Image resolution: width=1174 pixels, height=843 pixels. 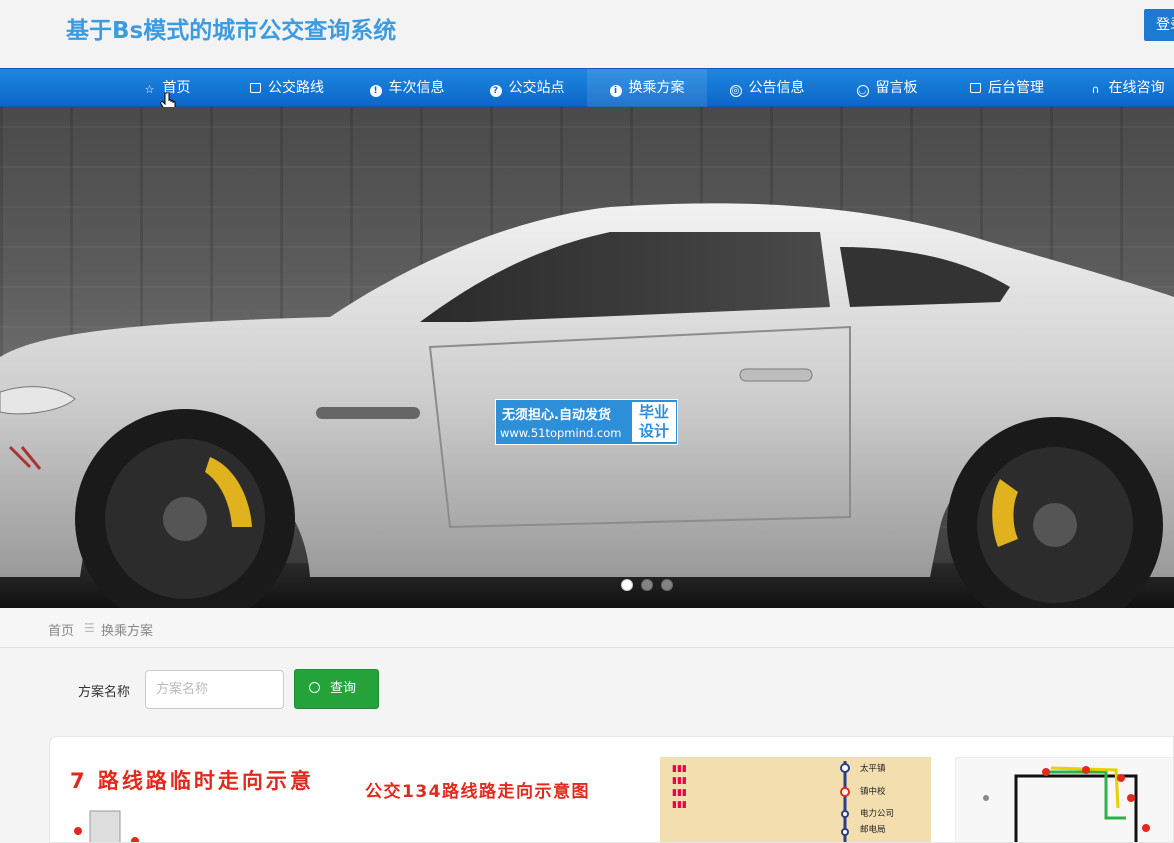 What do you see at coordinates (795, 799) in the screenshot?
I see `route-map-thumbnail: ▮▮▮ ▮▮▮ ▮▮▮ ▮▮▮ 太平镇 镇中校 电力公司 邮电局` at bounding box center [795, 799].